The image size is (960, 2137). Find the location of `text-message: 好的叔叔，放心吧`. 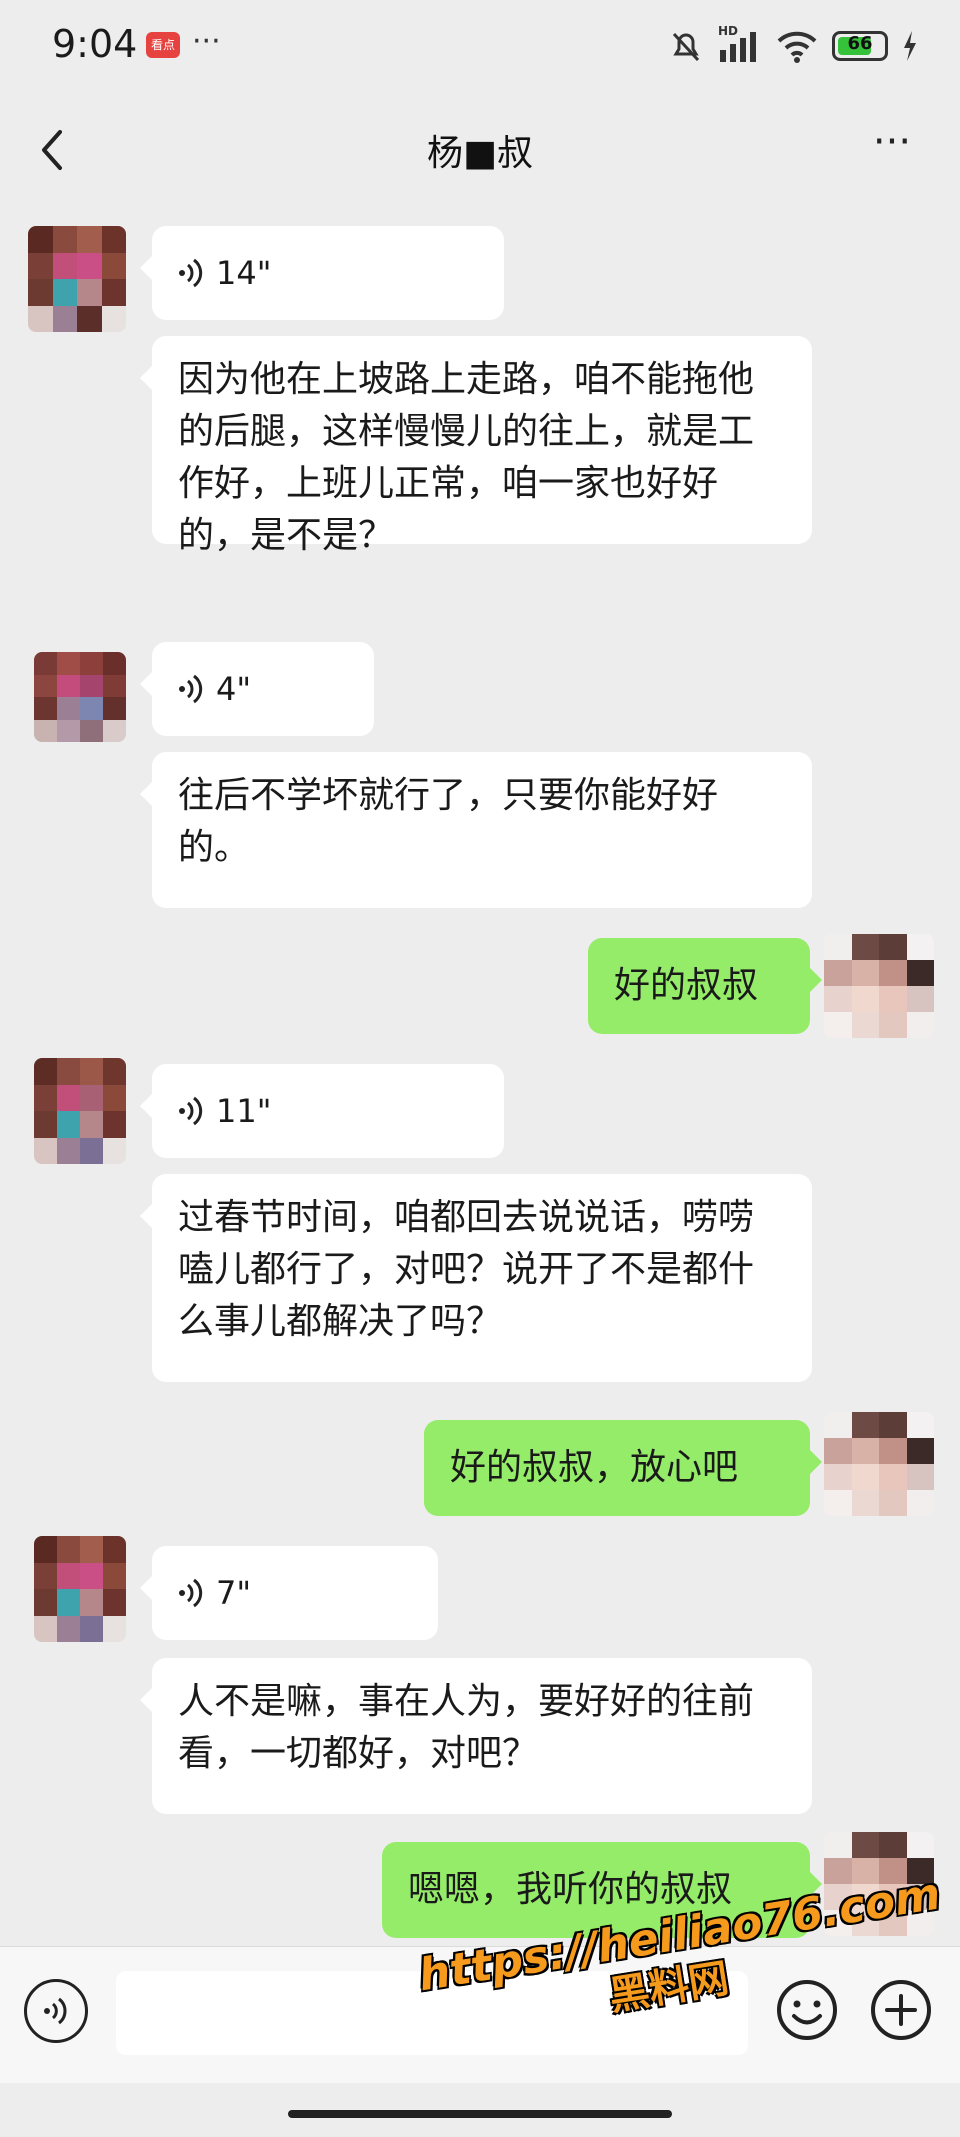

text-message: 好的叔叔，放心吧 is located at coordinates (623, 1468).